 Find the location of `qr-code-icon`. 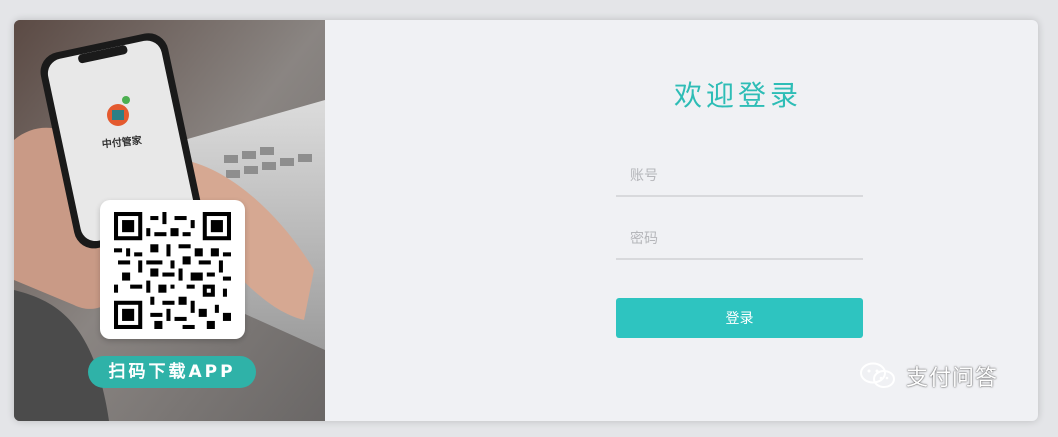

qr-code-icon is located at coordinates (172, 270).